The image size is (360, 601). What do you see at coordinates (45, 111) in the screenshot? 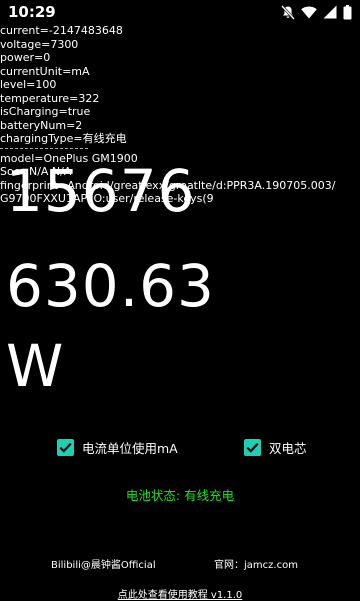
I see `info-is-charging: isCharging=true` at bounding box center [45, 111].